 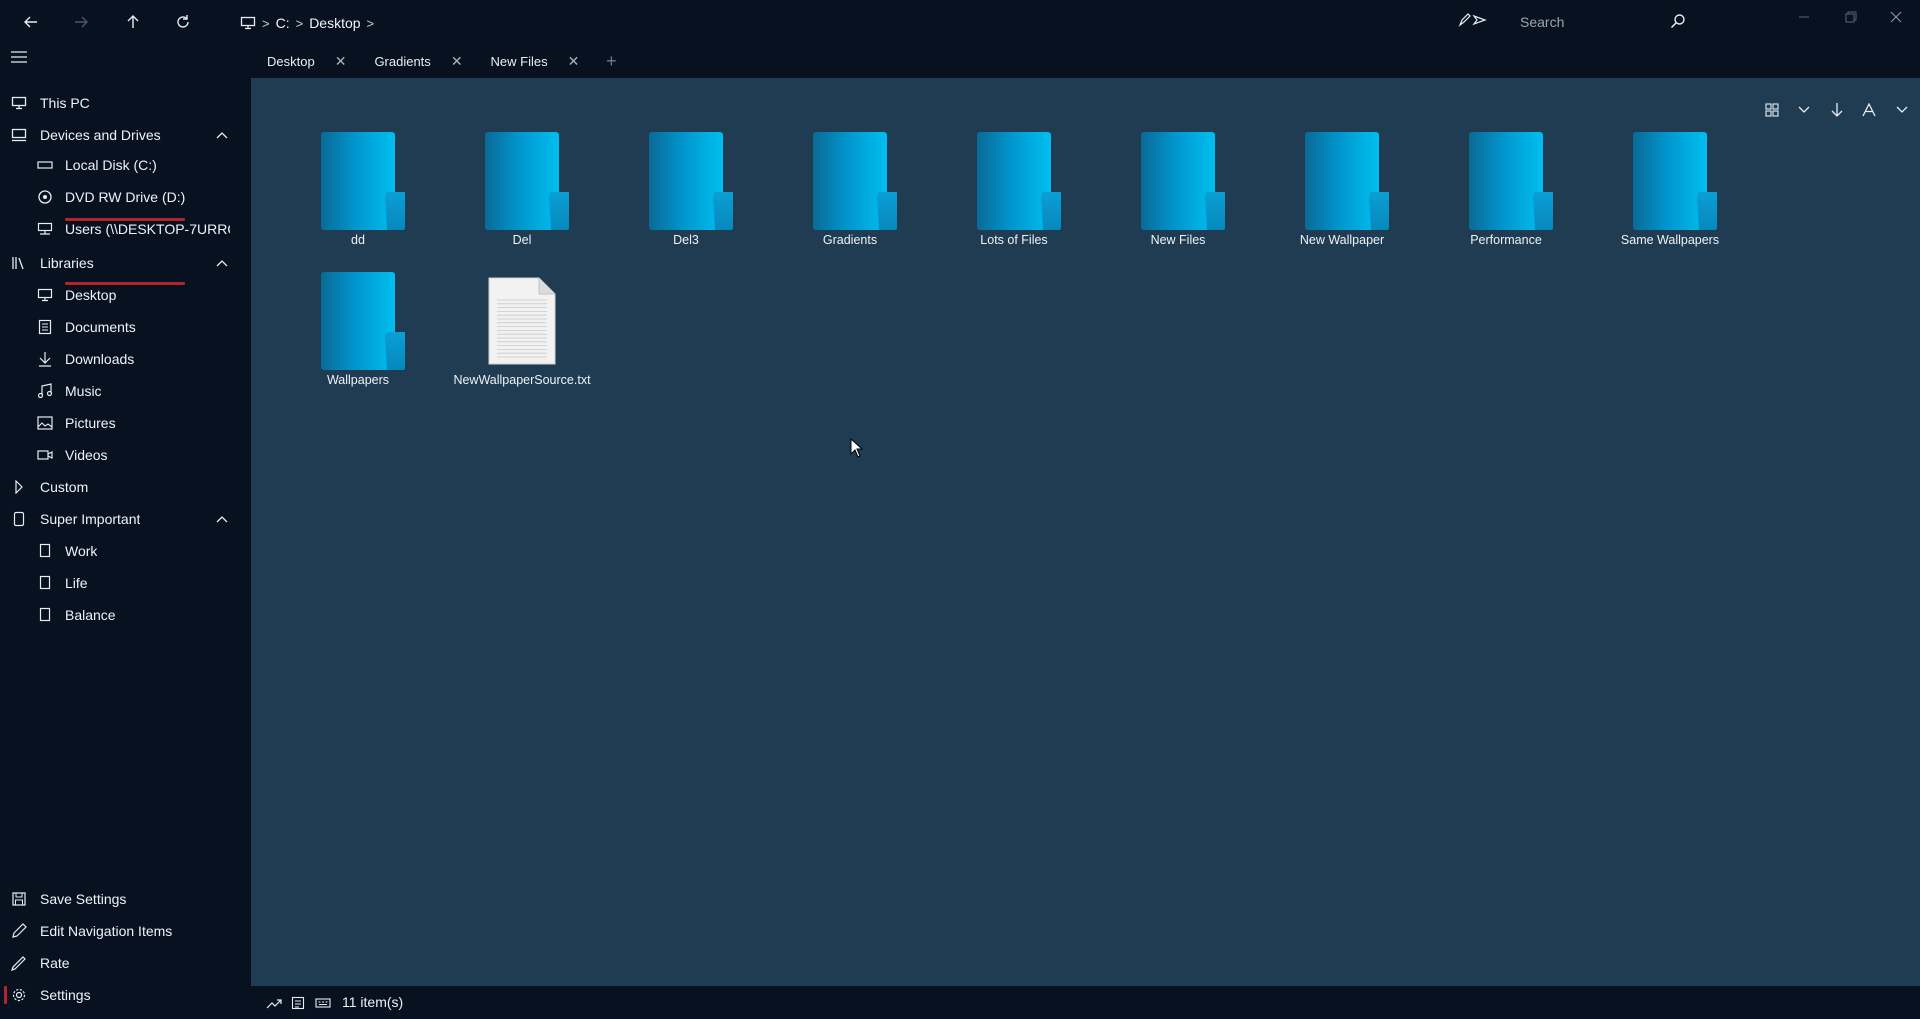 I want to click on sidebar-item-music: Music, so click(x=120, y=391).